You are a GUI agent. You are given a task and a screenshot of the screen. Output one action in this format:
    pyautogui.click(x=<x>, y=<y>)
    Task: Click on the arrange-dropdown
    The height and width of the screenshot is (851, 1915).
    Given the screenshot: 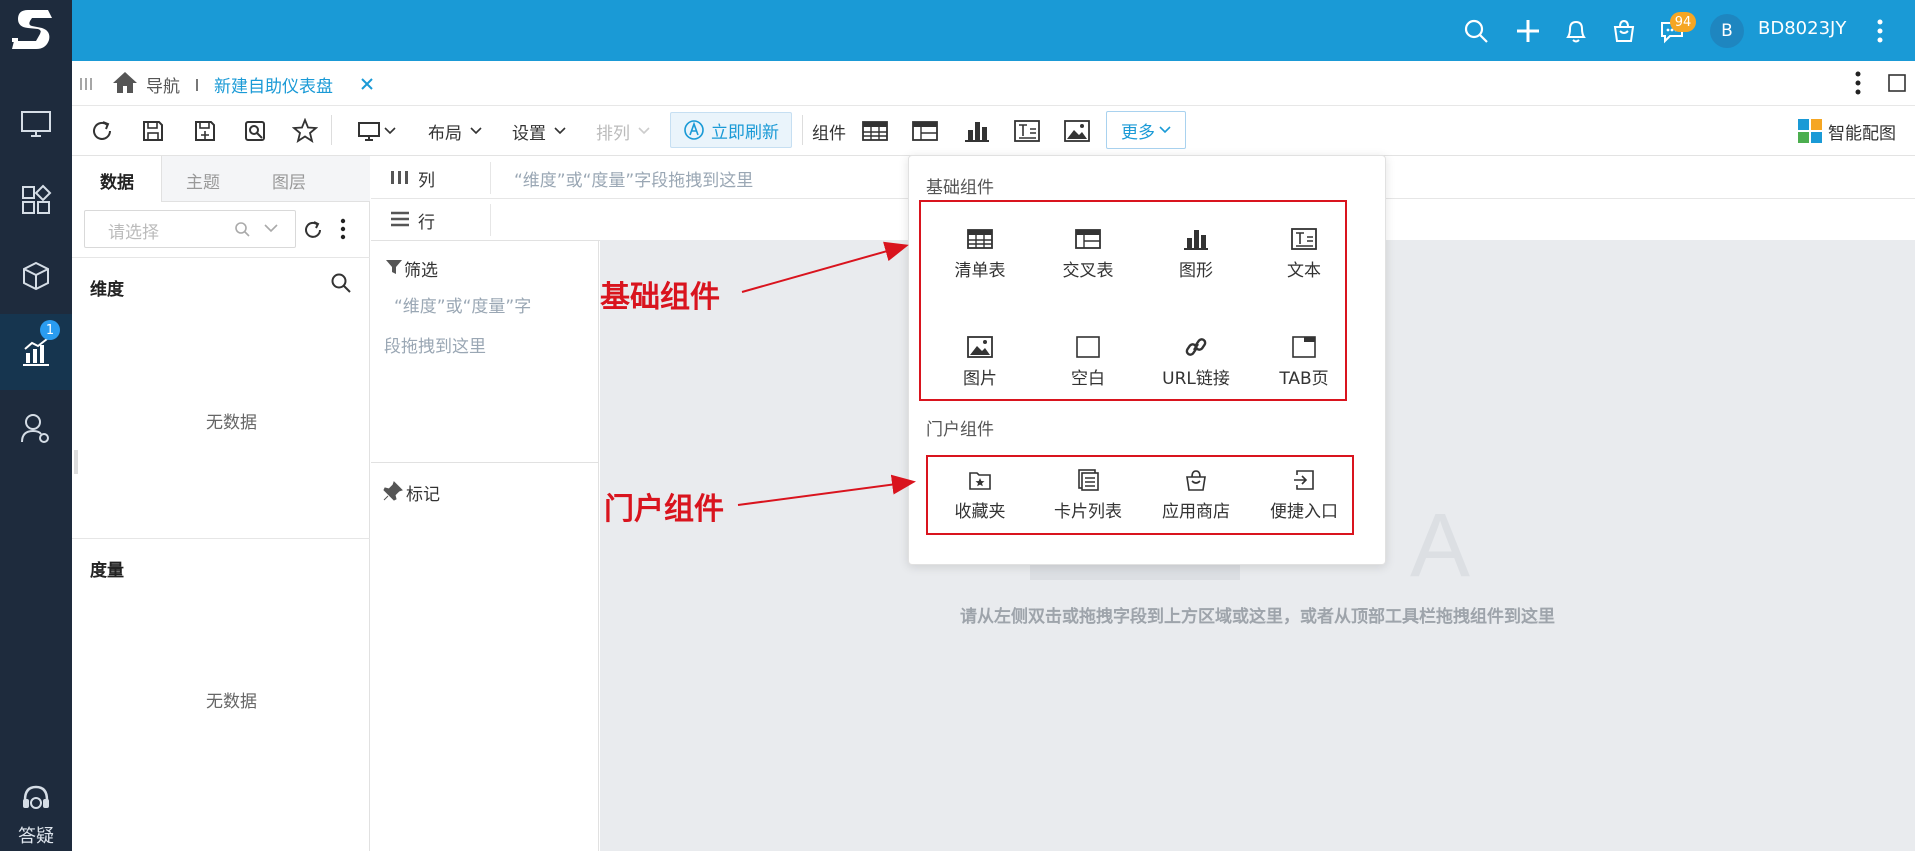 What is the action you would take?
    pyautogui.click(x=644, y=131)
    